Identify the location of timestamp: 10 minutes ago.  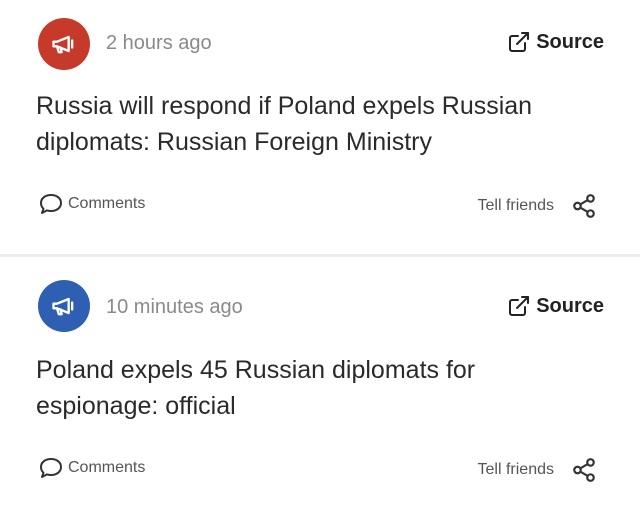
(174, 307).